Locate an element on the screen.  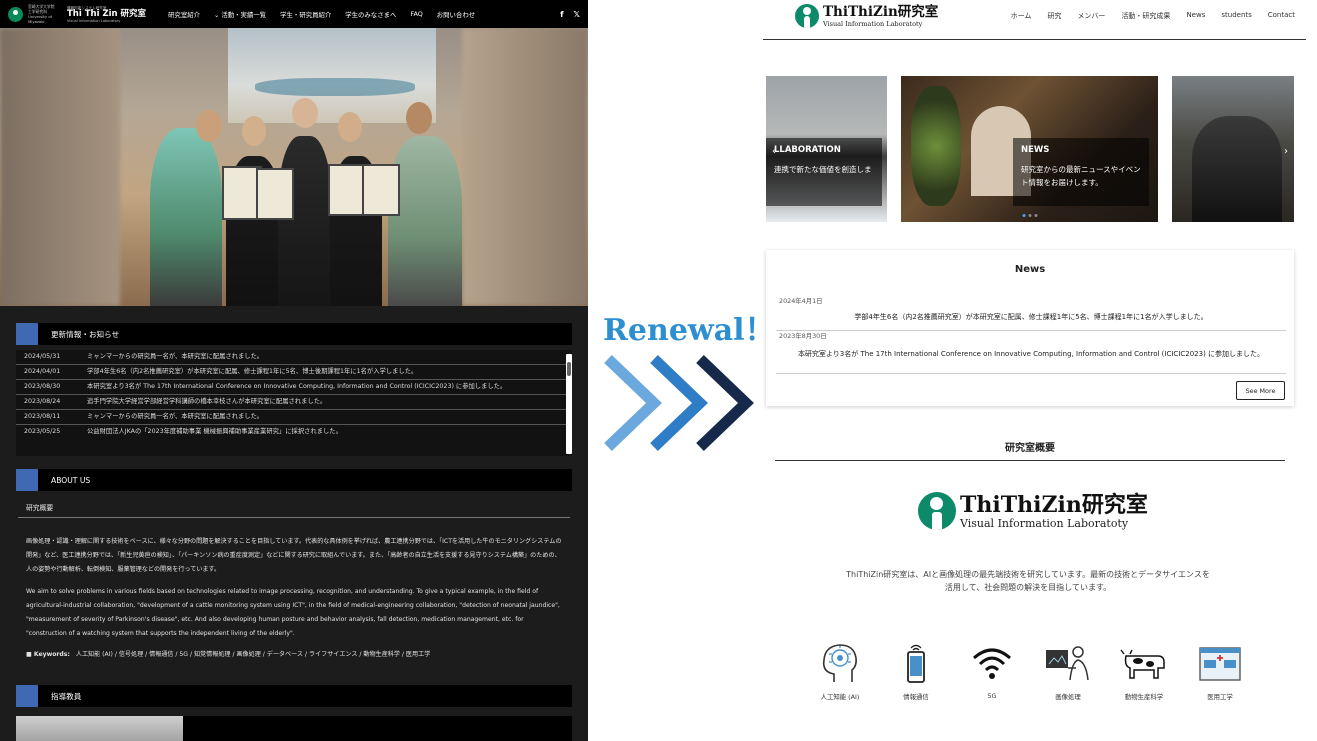
nav-item-members: メンバー is located at coordinates (1091, 16).